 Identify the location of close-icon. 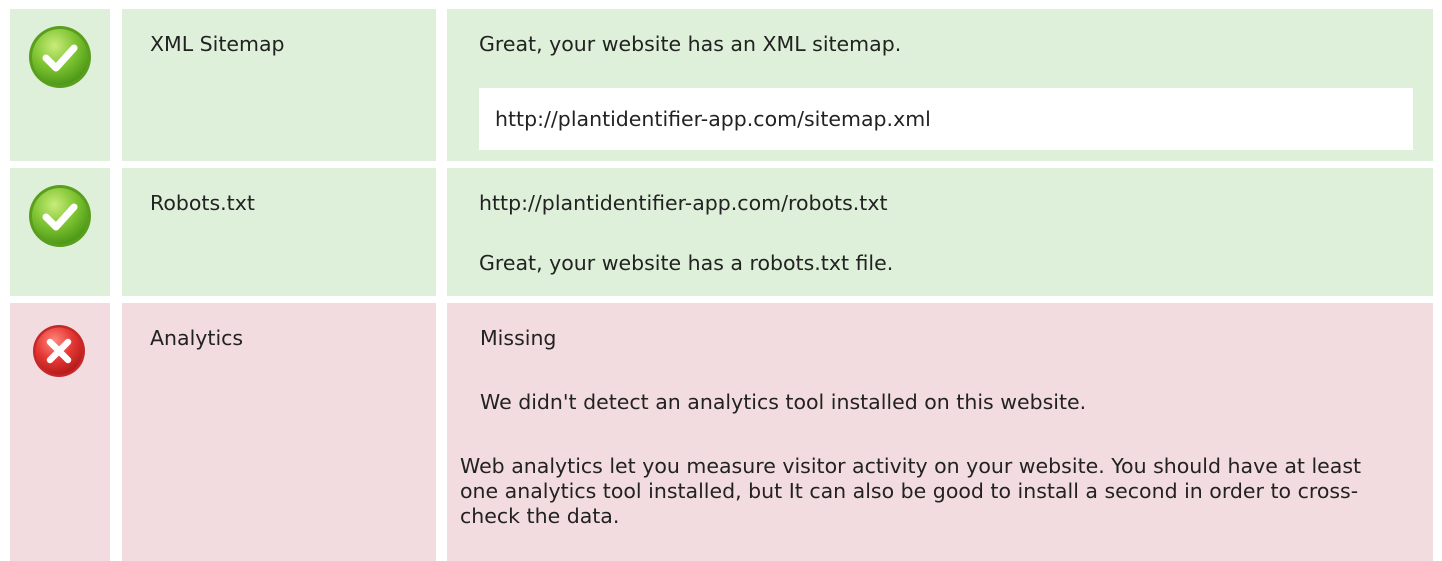
(59, 351).